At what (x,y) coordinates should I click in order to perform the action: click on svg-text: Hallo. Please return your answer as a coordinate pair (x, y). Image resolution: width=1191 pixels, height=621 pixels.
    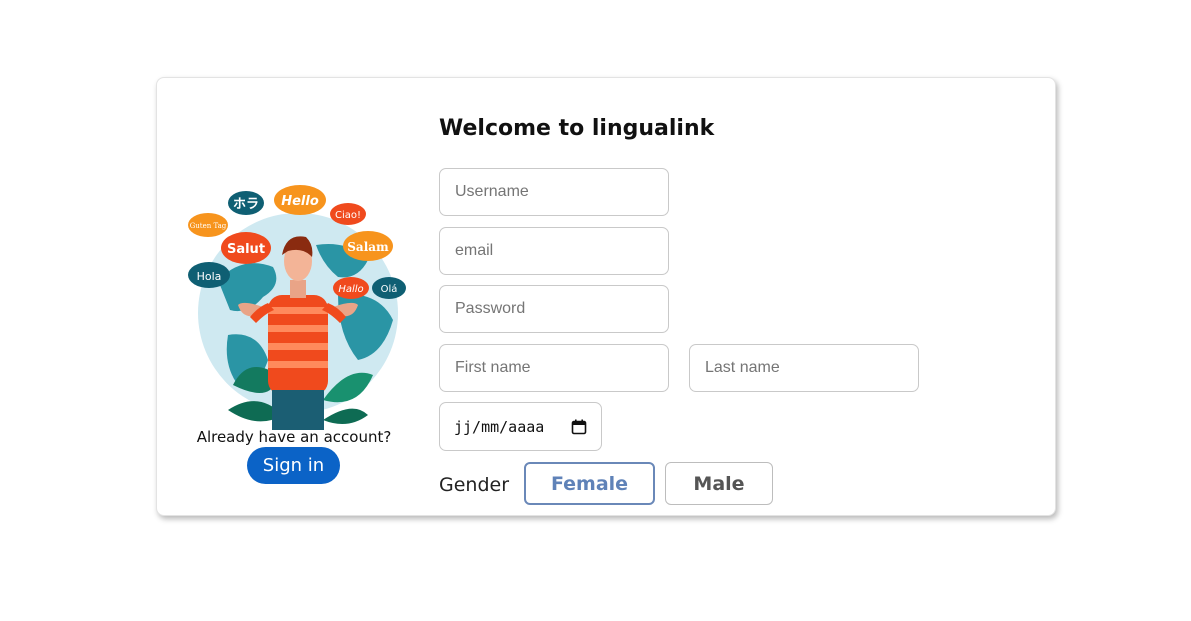
    Looking at the image, I should click on (350, 289).